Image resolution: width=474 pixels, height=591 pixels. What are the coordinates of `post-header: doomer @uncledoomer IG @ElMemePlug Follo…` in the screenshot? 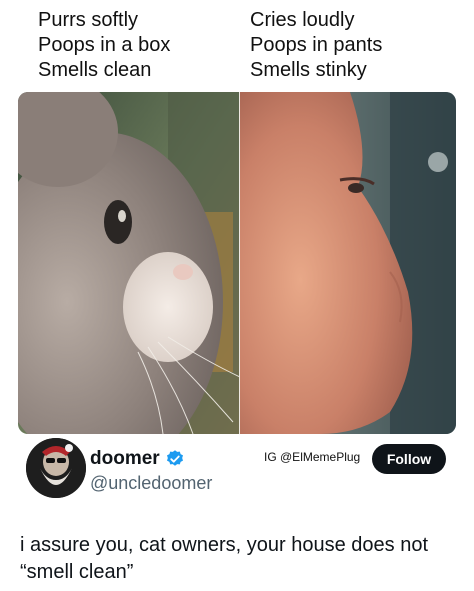 It's located at (237, 473).